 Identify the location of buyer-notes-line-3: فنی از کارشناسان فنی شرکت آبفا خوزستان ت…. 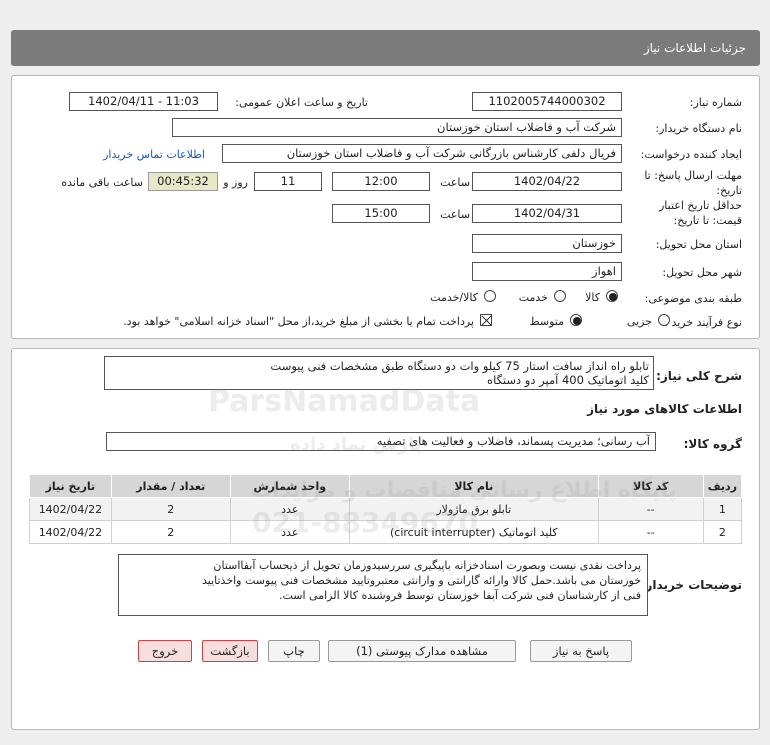
(459, 595).